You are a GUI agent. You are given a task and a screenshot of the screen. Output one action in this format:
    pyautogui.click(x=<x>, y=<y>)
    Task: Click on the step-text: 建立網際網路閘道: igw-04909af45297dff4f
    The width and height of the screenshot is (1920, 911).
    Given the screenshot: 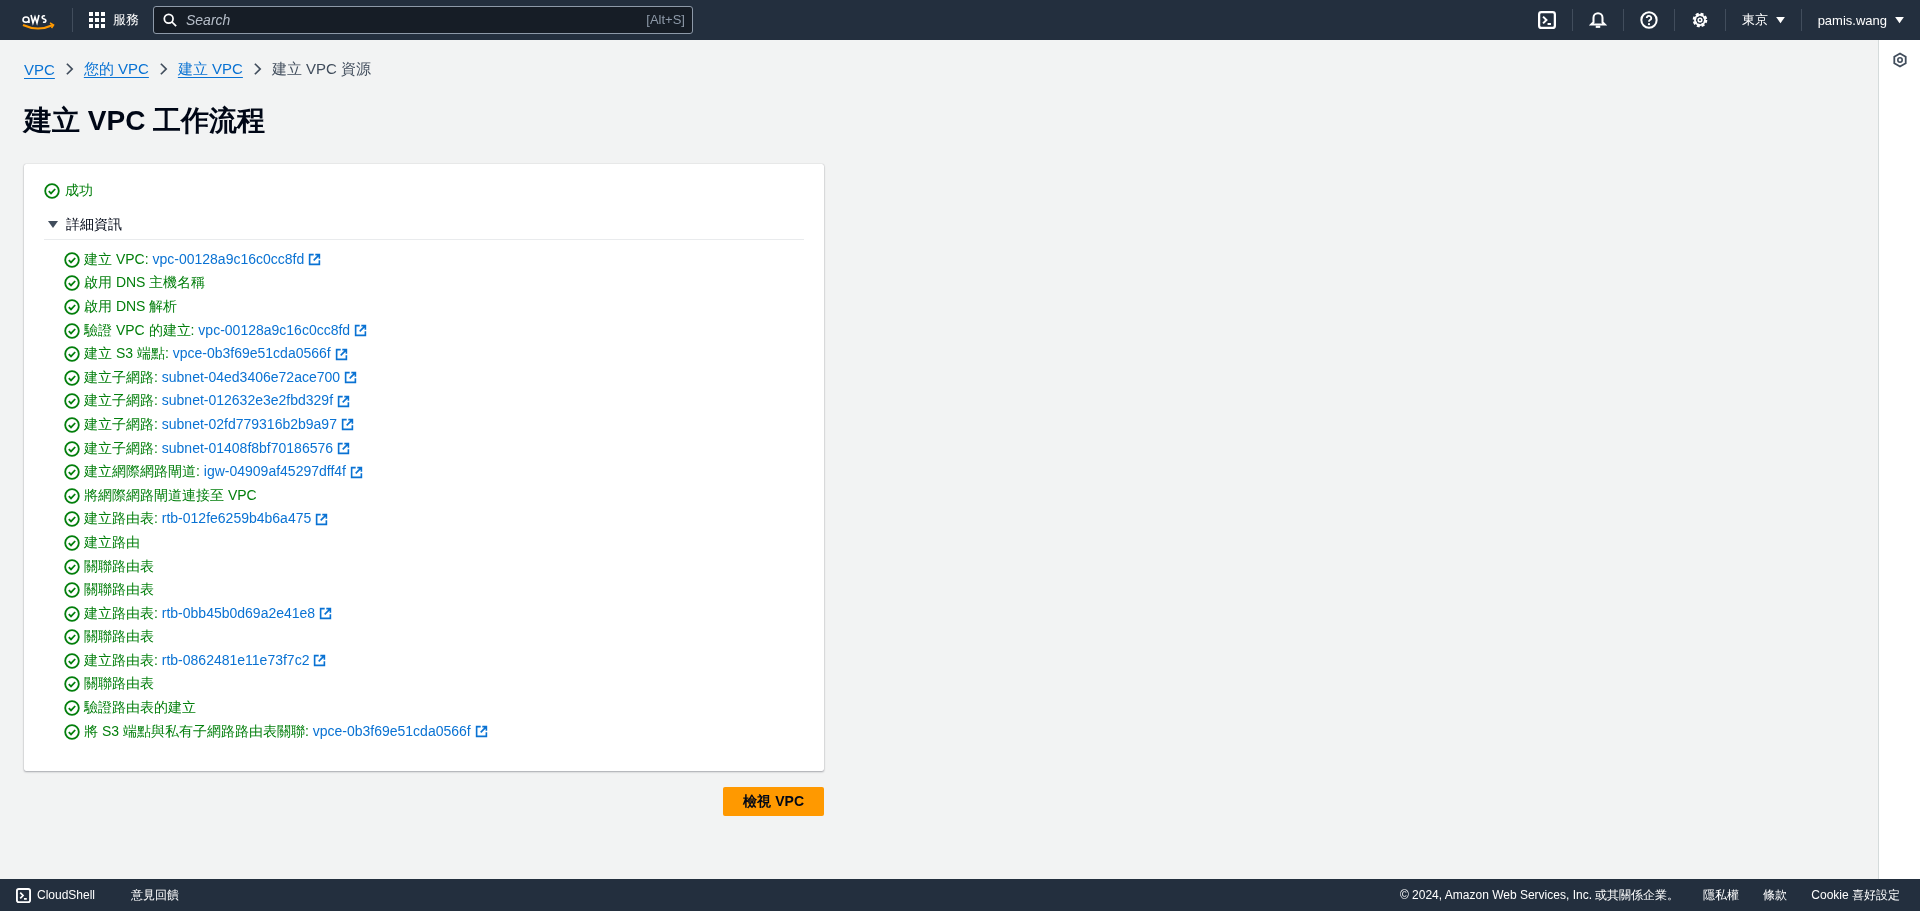 What is the action you would take?
    pyautogui.click(x=215, y=472)
    